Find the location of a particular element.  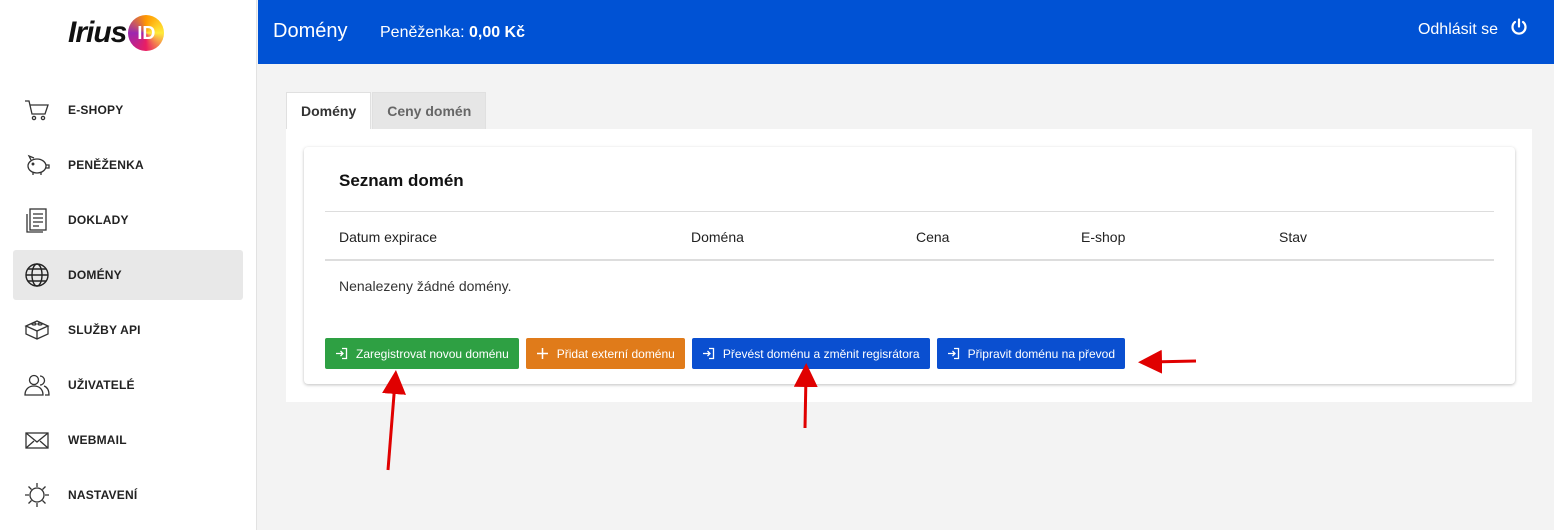

column-header-price: Cena is located at coordinates (932, 237).